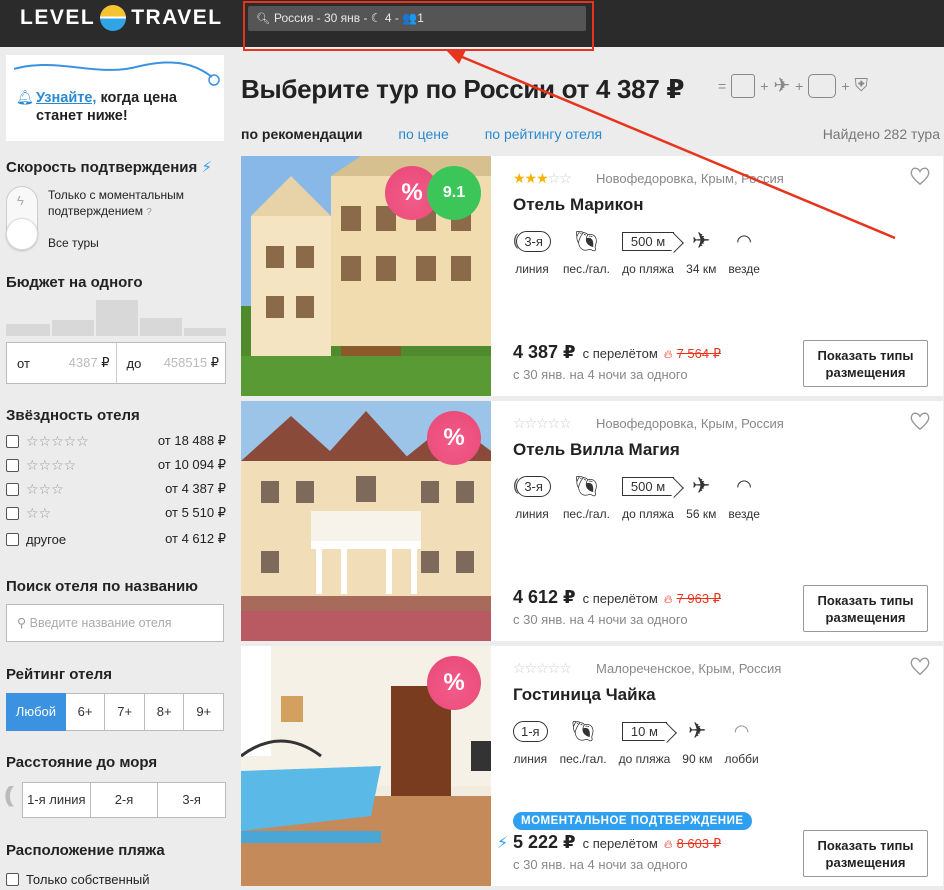  Describe the element at coordinates (82, 762) in the screenshot. I see `distance-title: Расстояние до моря` at that location.